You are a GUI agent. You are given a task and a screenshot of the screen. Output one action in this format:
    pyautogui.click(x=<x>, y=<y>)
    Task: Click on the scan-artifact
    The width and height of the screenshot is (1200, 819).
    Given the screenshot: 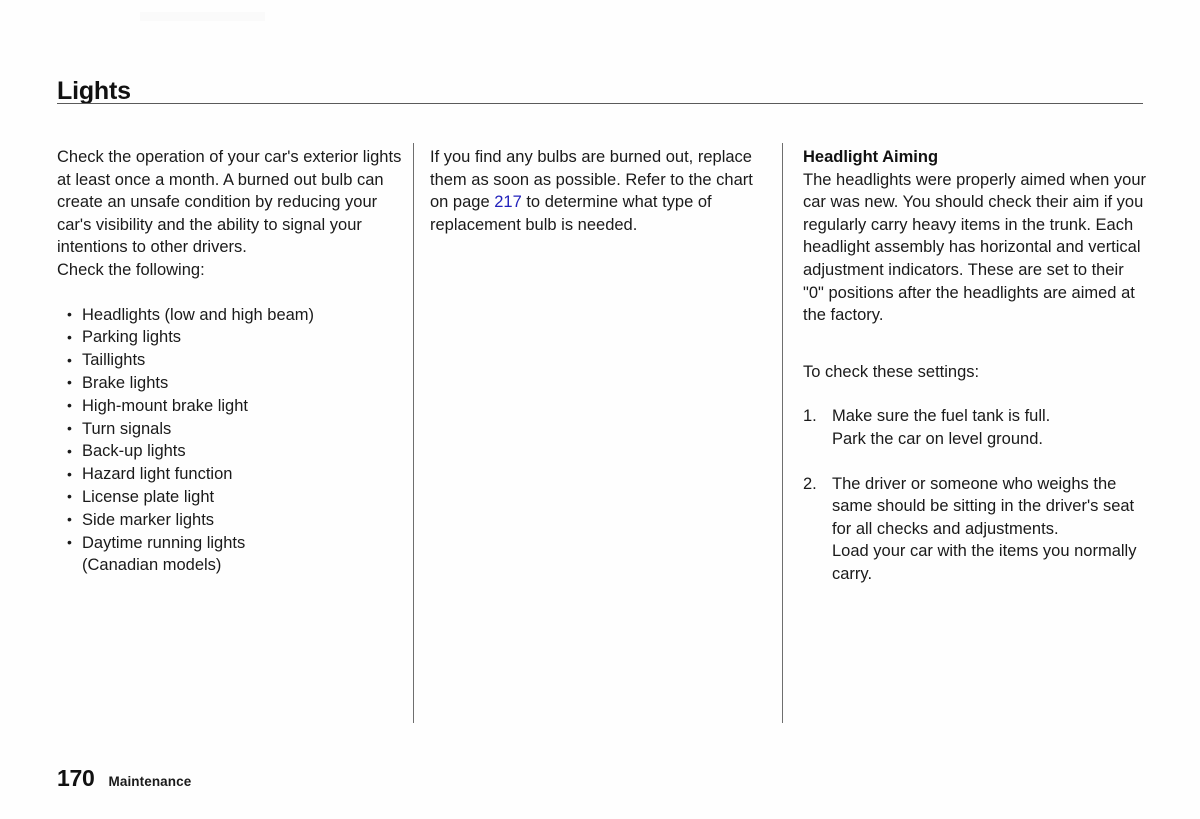 What is the action you would take?
    pyautogui.click(x=202, y=16)
    